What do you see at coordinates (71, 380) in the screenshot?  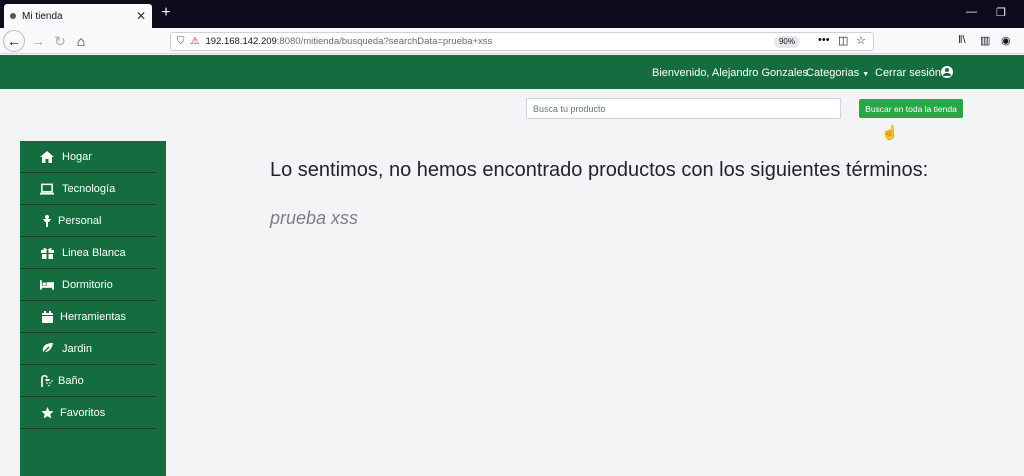 I see `sidebar-item-label: Baño` at bounding box center [71, 380].